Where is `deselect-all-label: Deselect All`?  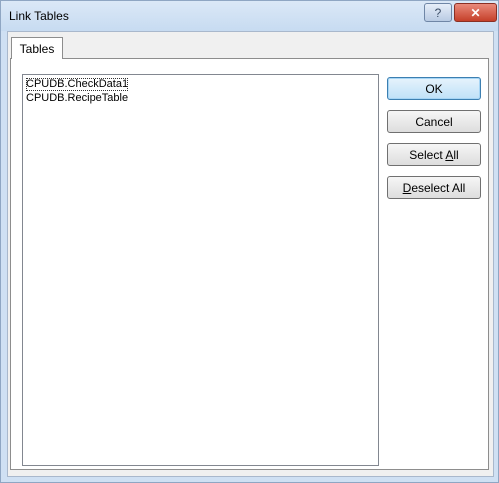 deselect-all-label: Deselect All is located at coordinates (434, 187).